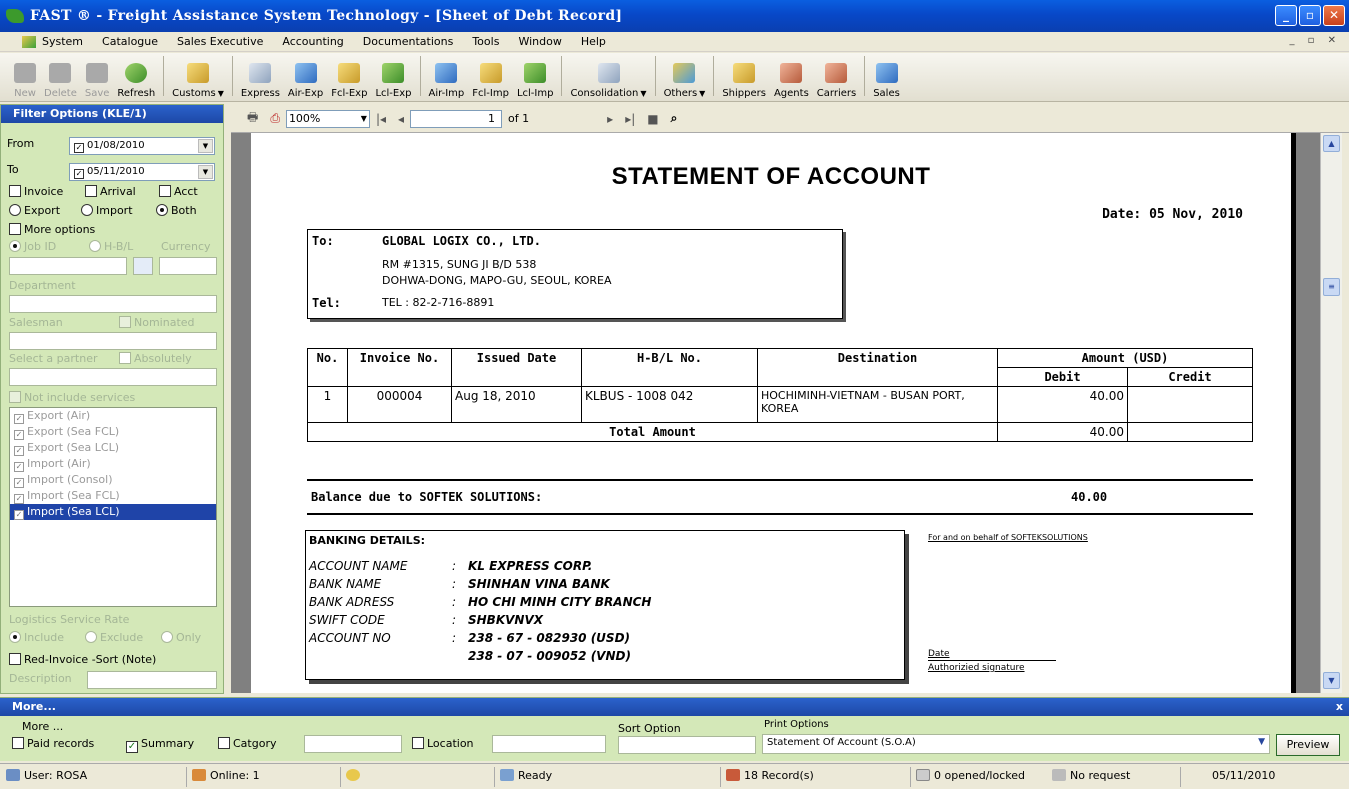 The width and height of the screenshot is (1349, 789). Describe the element at coordinates (143, 266) in the screenshot. I see `lookup-button` at that location.